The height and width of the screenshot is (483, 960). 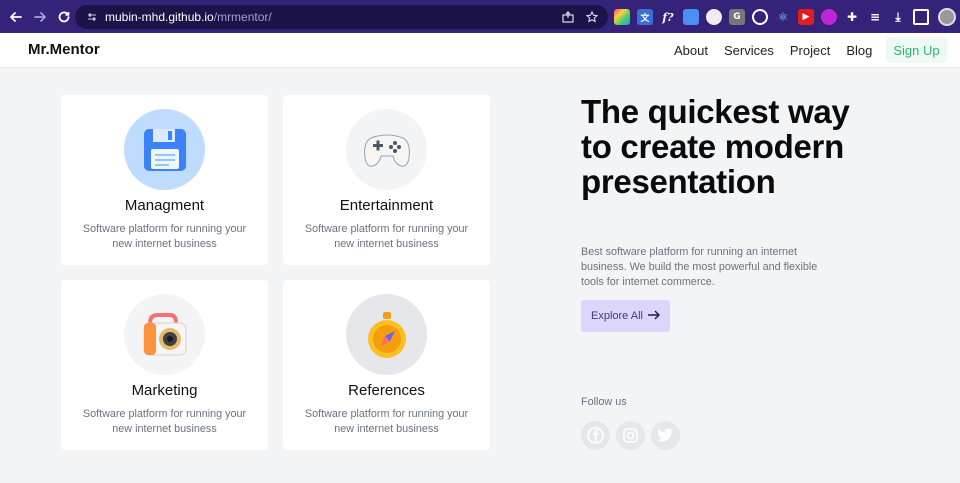 I want to click on share-icon, so click(x=568, y=17).